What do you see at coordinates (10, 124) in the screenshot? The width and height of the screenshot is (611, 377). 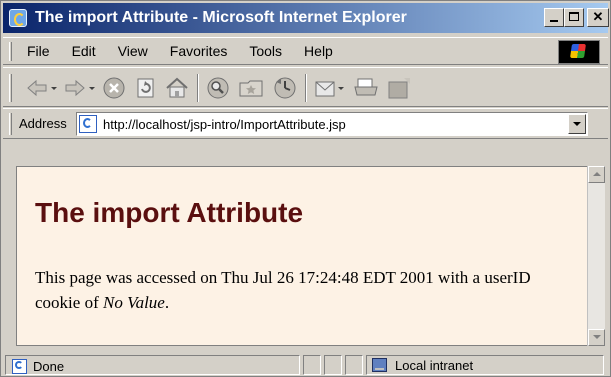 I see `address-grip` at bounding box center [10, 124].